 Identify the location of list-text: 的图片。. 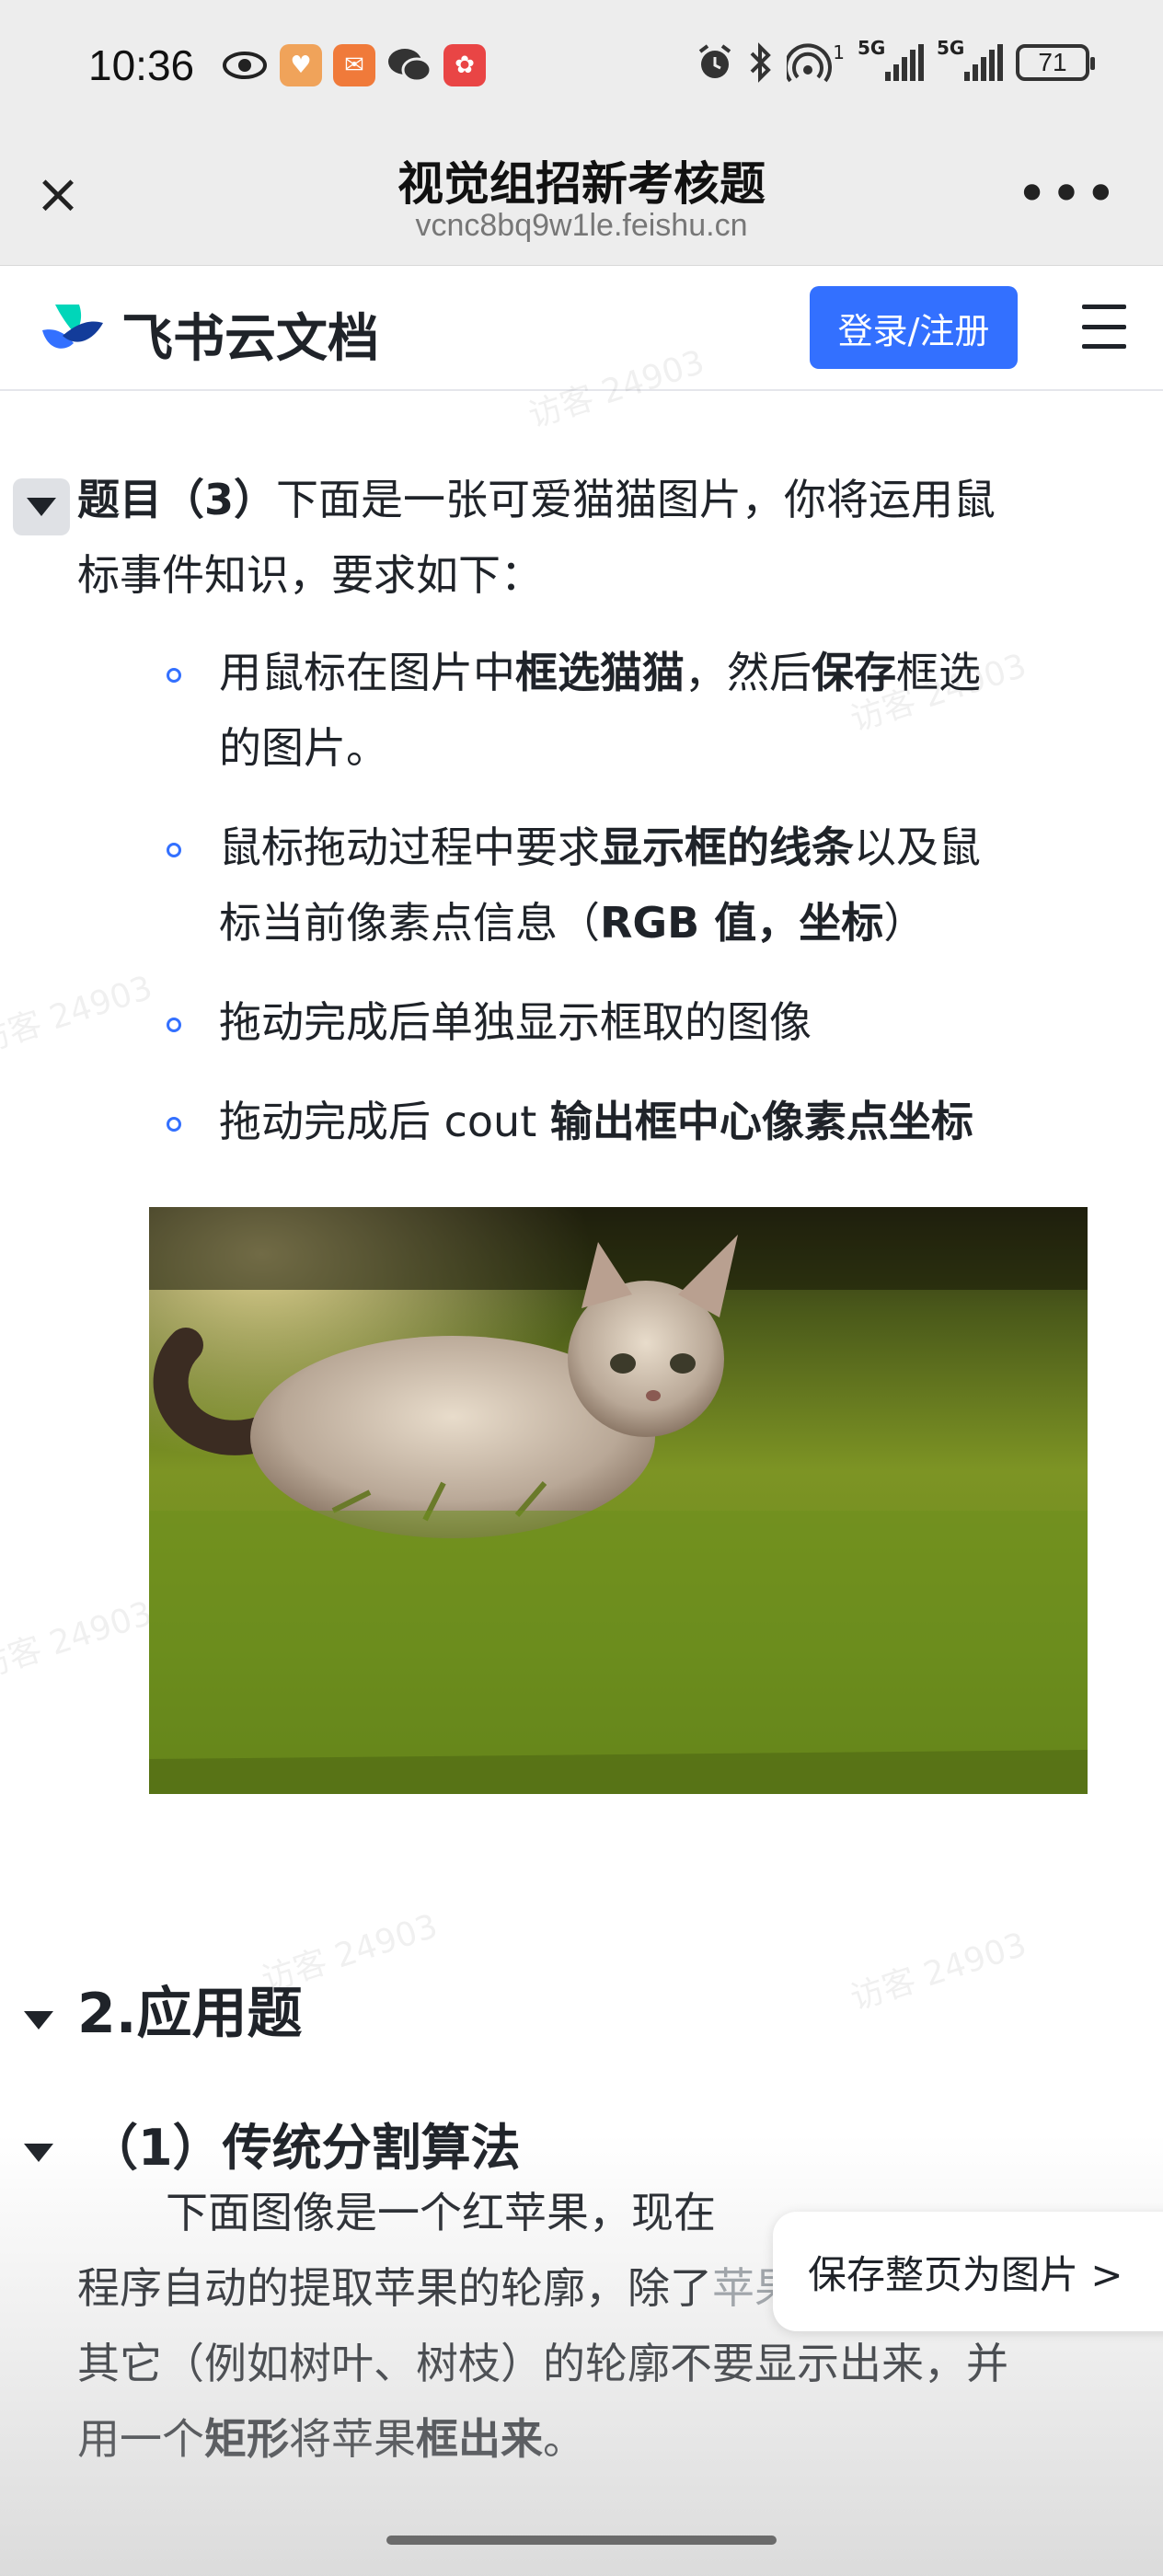
(303, 748).